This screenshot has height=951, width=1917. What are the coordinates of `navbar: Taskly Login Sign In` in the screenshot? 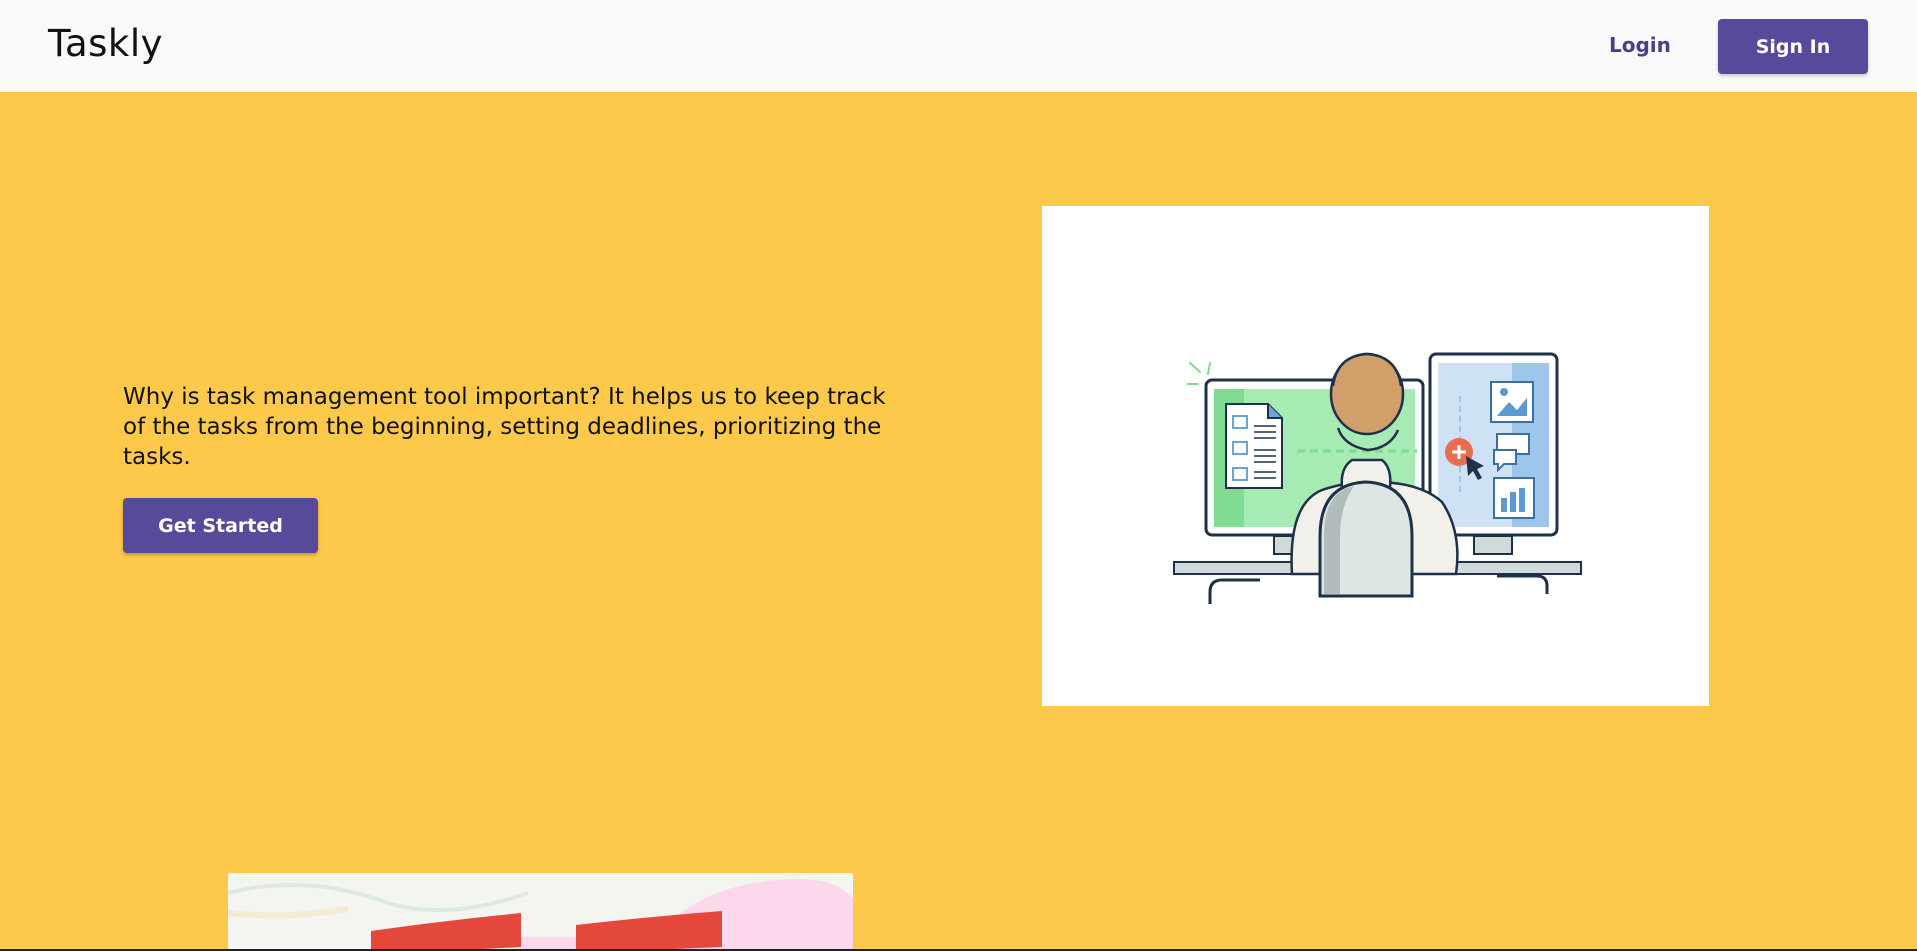 It's located at (958, 46).